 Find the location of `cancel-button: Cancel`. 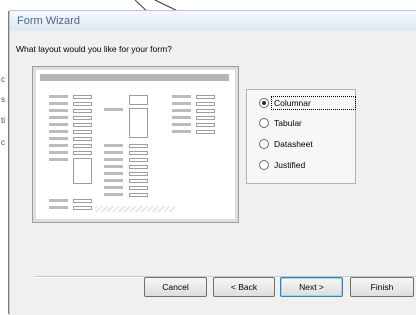

cancel-button: Cancel is located at coordinates (175, 287).